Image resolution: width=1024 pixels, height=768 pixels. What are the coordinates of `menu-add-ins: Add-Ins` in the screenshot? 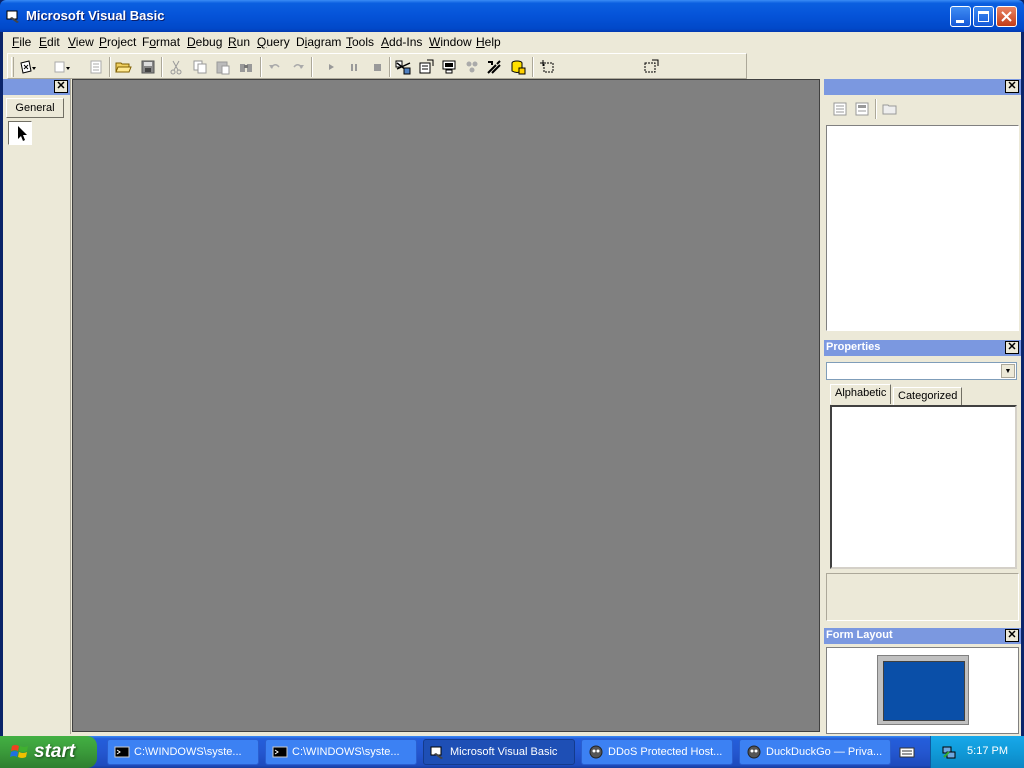 It's located at (401, 42).